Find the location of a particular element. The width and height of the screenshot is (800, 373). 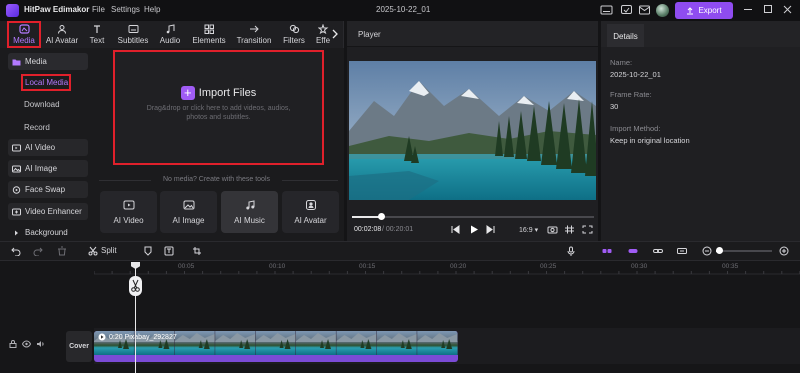

sidebar-item-face-swap: Face Swap is located at coordinates (48, 189).